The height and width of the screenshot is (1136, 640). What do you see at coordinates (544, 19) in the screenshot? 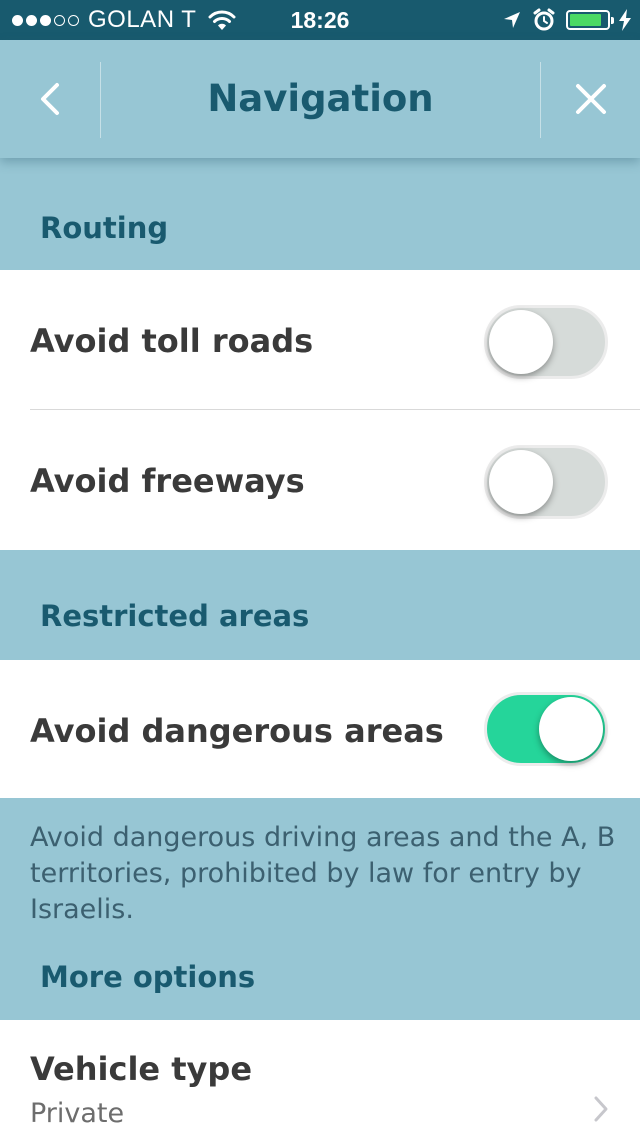
I see `alarm-icon` at bounding box center [544, 19].